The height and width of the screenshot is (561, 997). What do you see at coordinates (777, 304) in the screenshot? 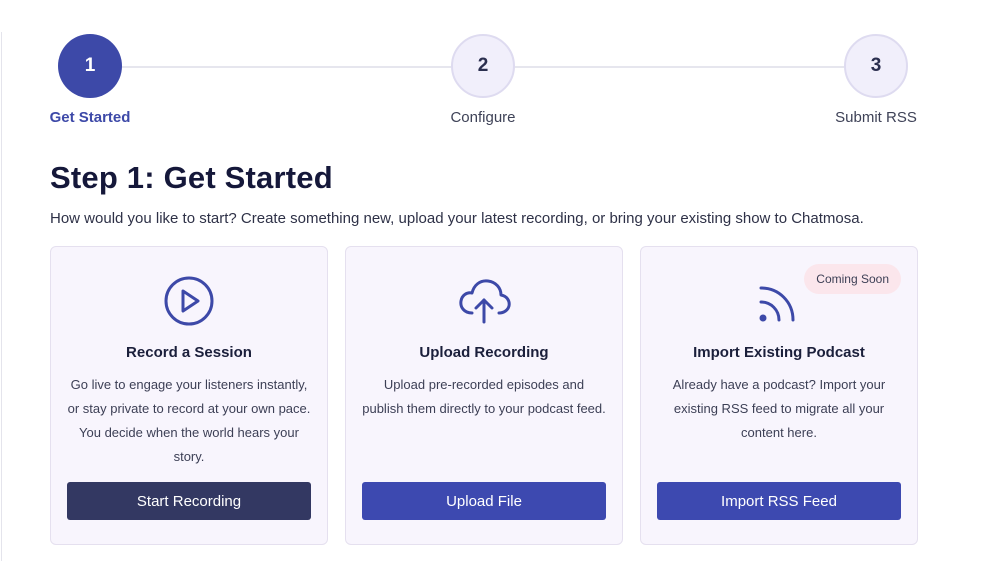
I see `rss-icon` at bounding box center [777, 304].